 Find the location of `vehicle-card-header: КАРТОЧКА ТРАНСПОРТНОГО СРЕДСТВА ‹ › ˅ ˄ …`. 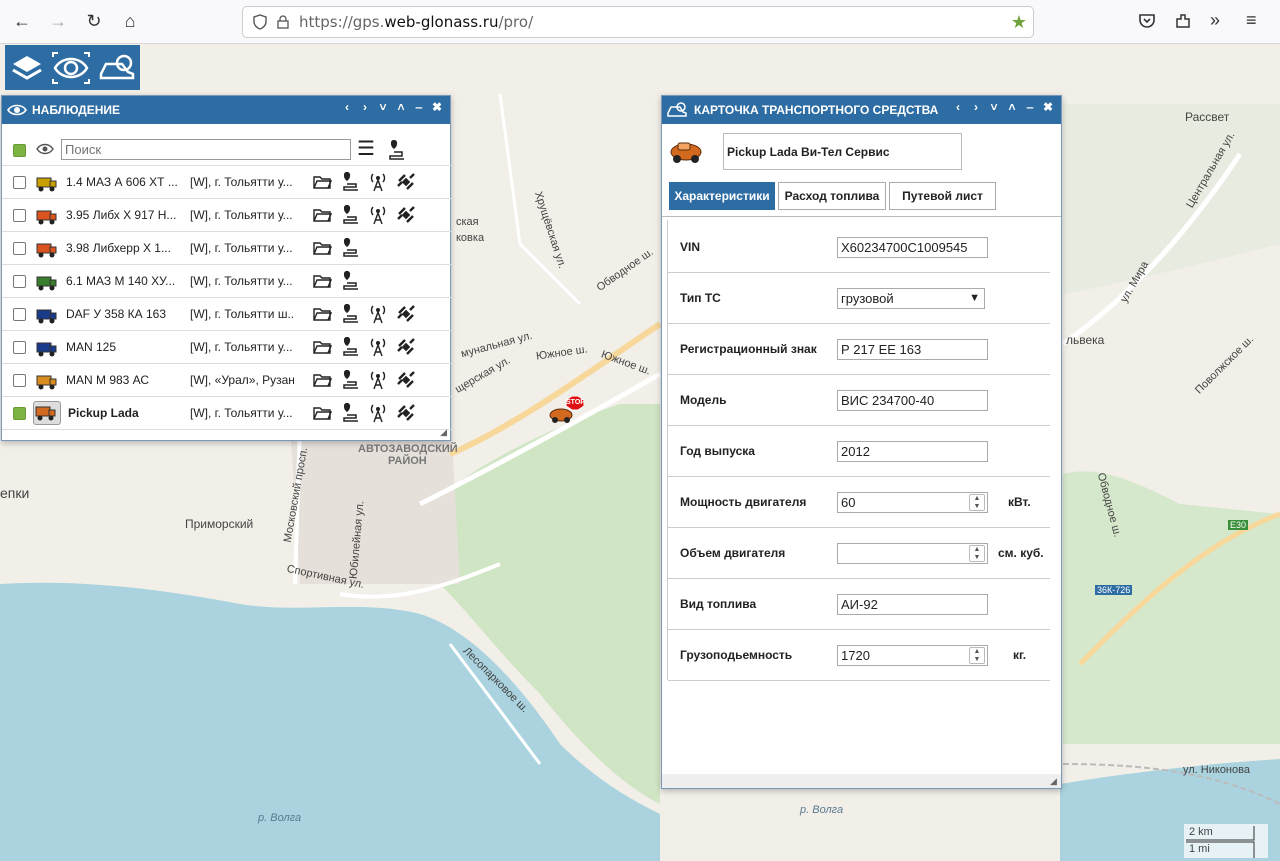

vehicle-card-header: КАРТОЧКА ТРАНСПОРТНОГО СРЕДСТВА ‹ › ˅ ˄ … is located at coordinates (861, 110).